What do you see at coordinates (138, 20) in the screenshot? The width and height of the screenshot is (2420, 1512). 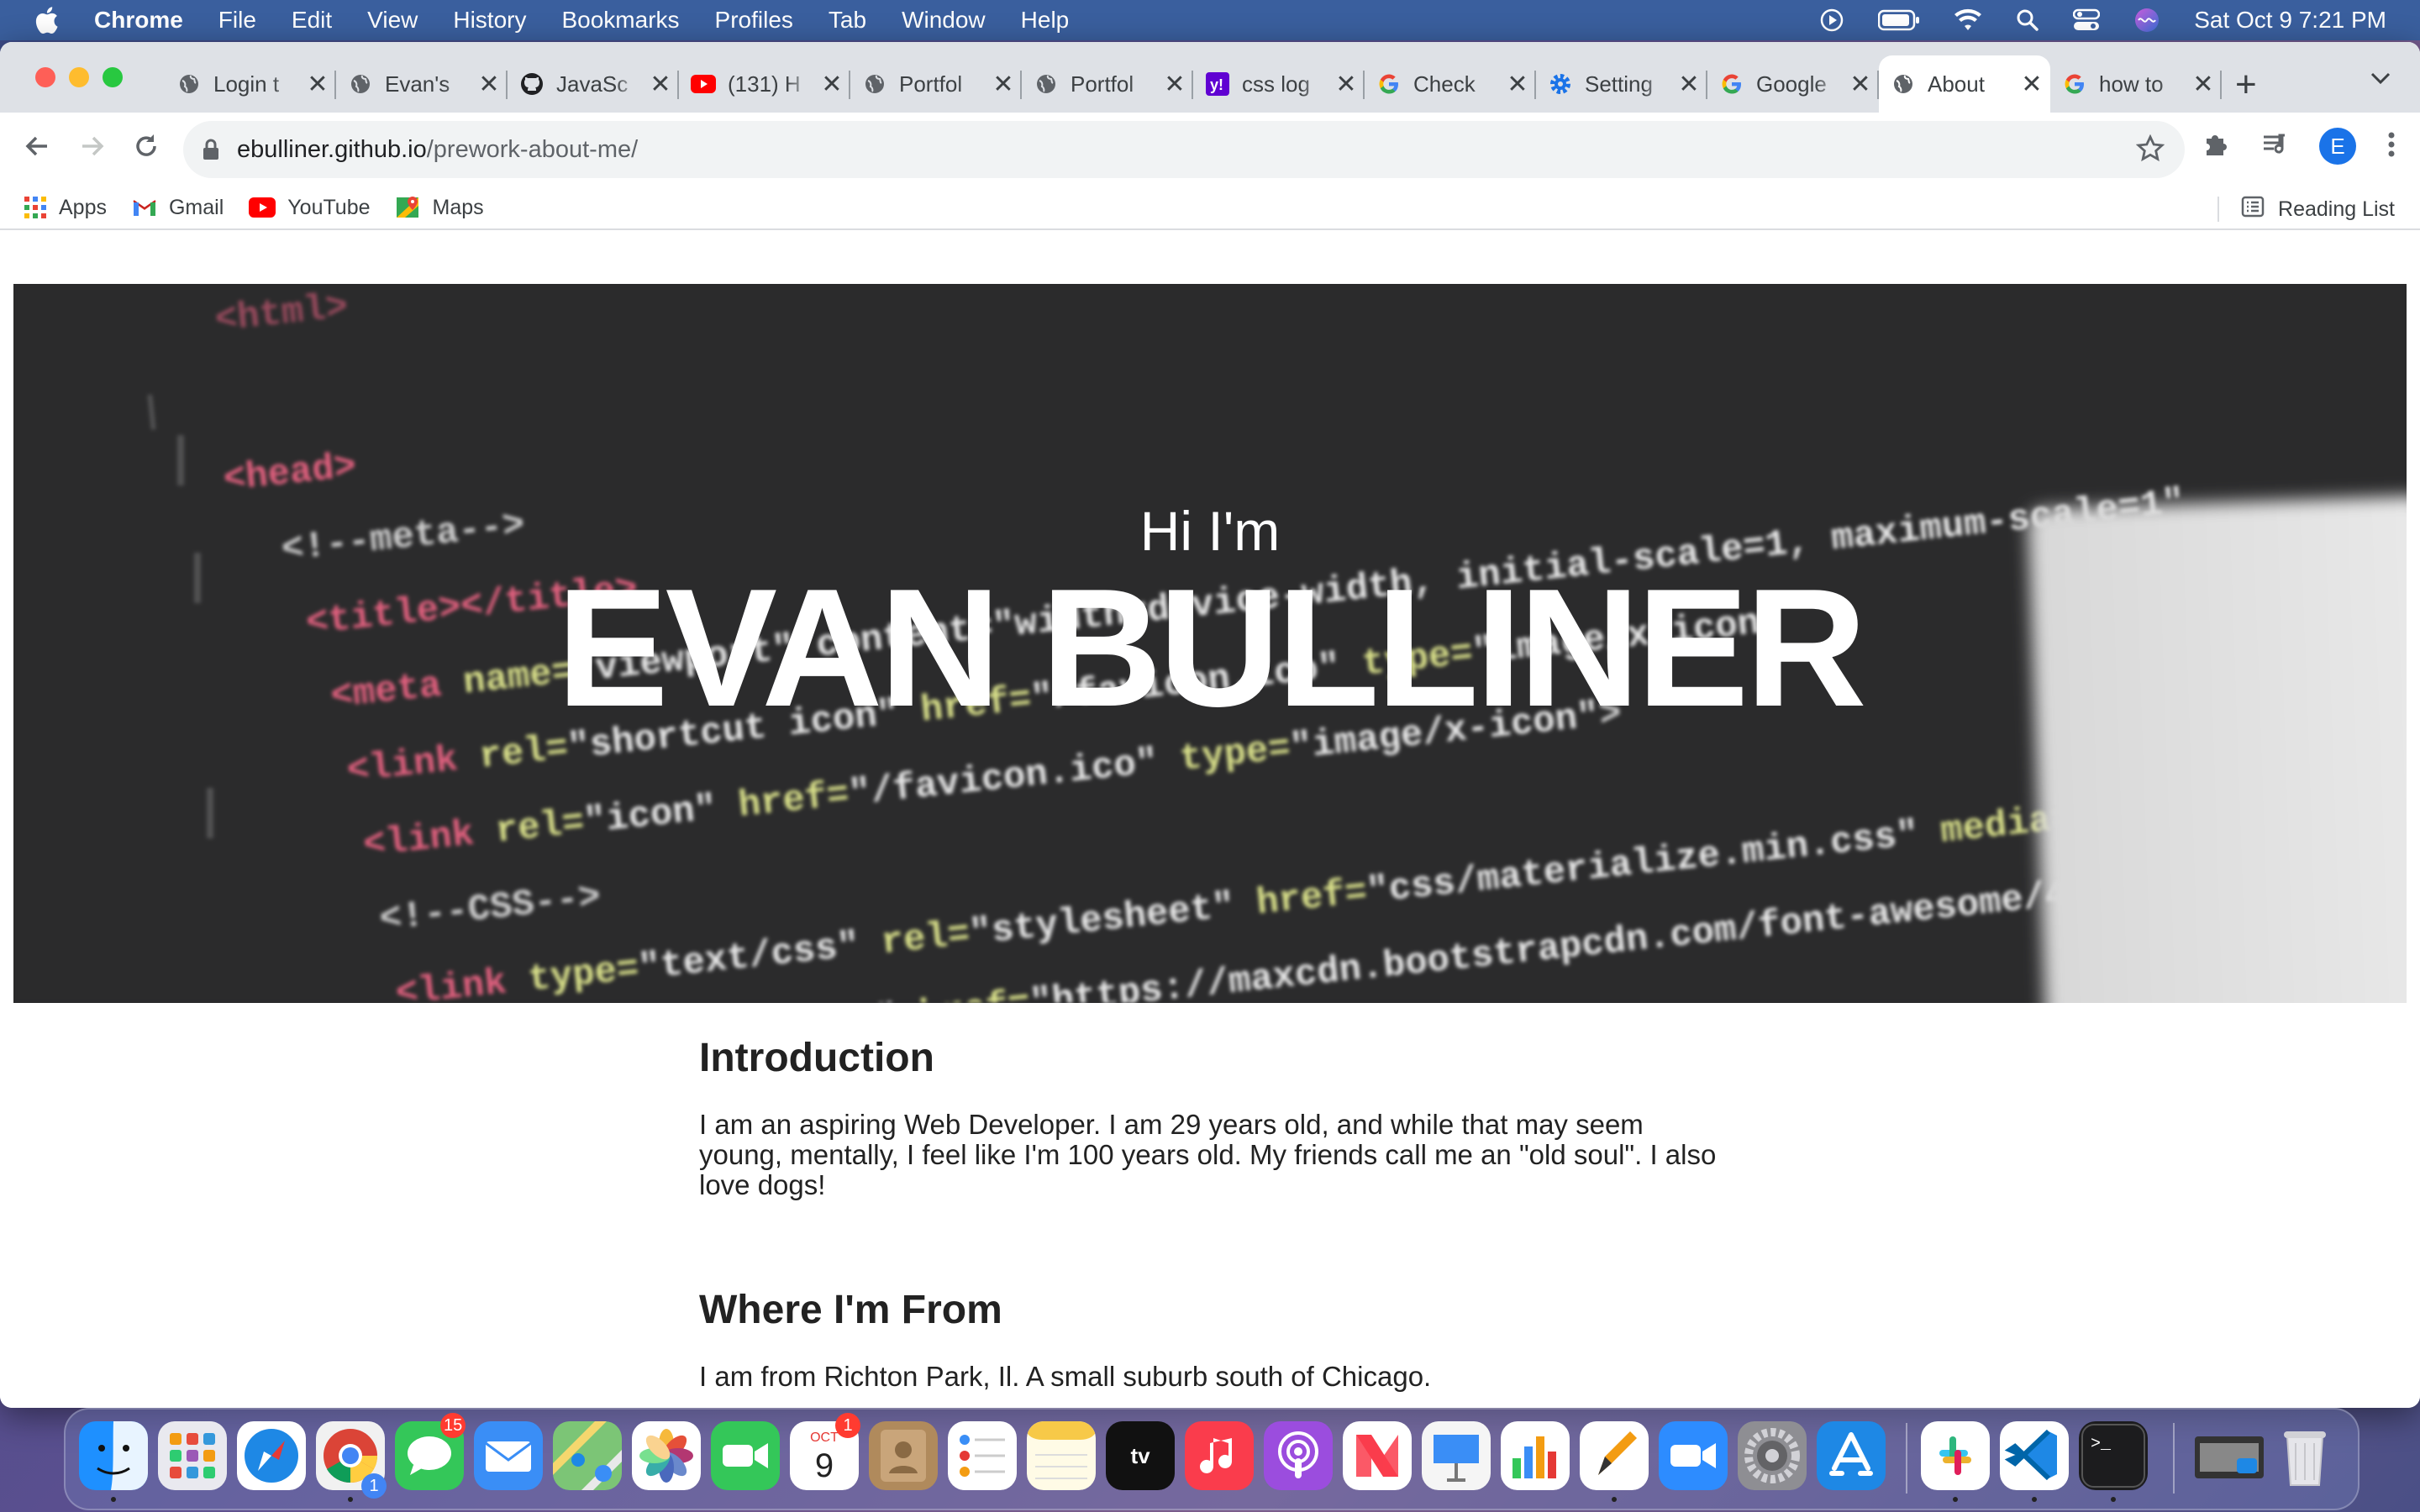 I see `menu-app-name: Chrome` at bounding box center [138, 20].